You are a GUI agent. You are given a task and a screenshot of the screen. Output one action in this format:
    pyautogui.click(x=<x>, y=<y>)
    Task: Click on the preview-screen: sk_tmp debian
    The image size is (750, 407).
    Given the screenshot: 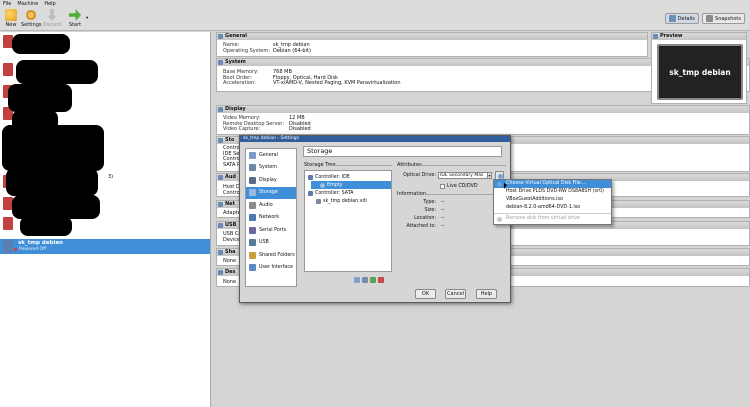 What is the action you would take?
    pyautogui.click(x=700, y=72)
    